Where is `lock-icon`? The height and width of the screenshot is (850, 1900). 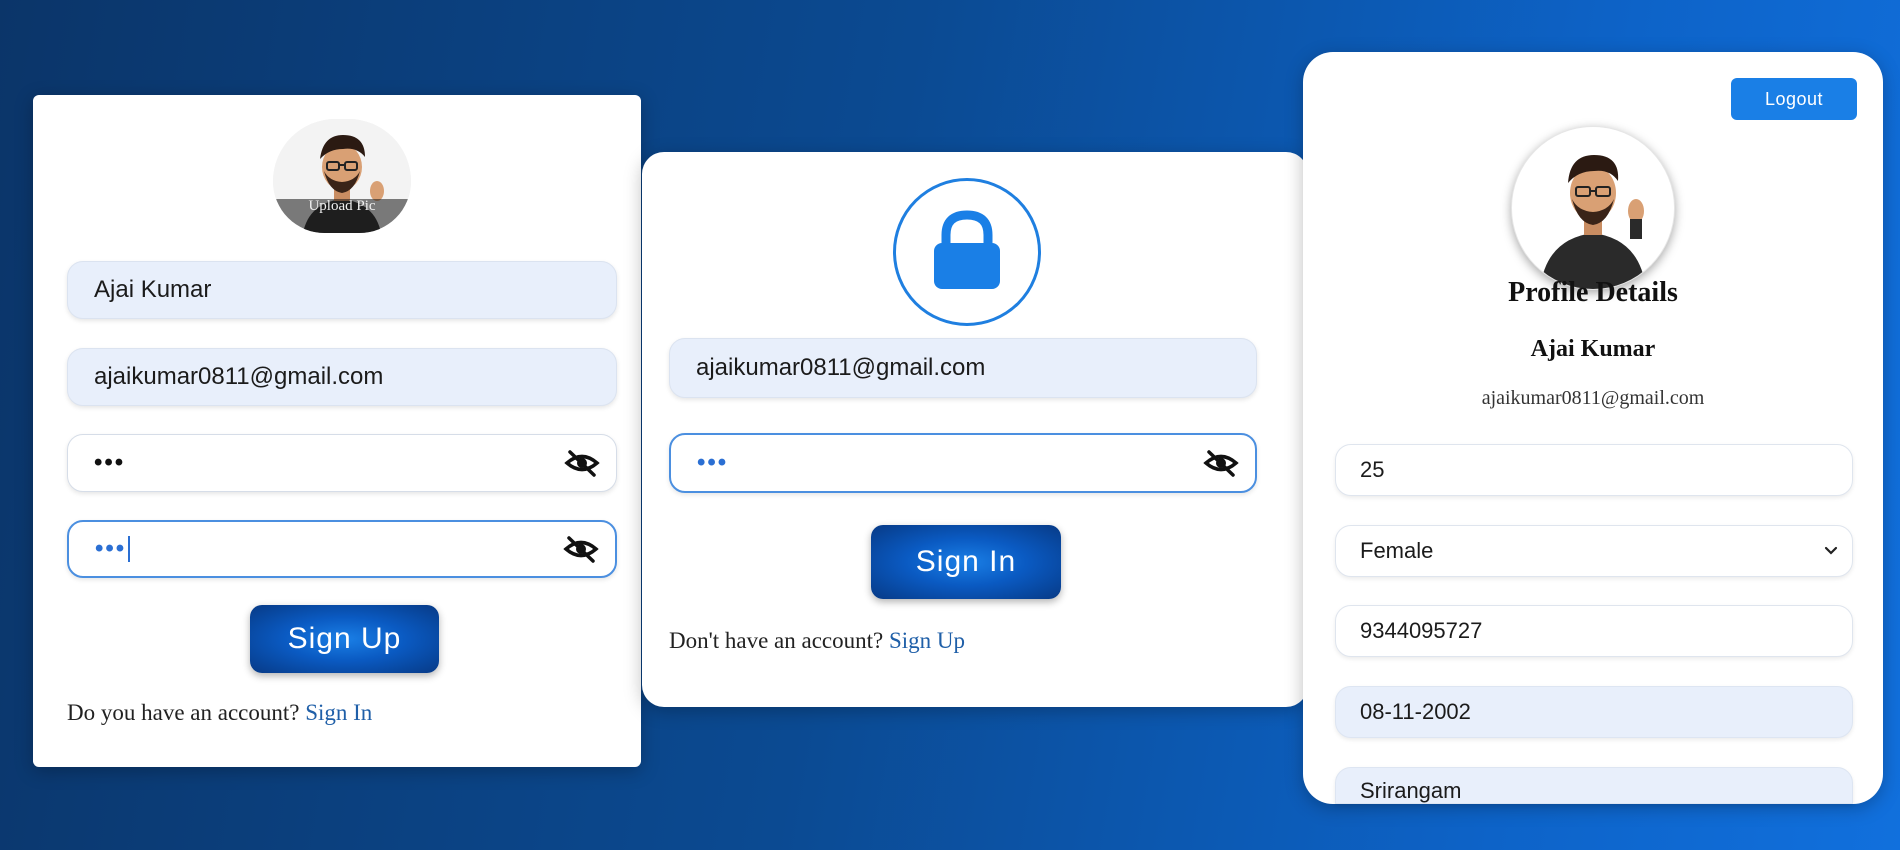
lock-icon is located at coordinates (967, 249).